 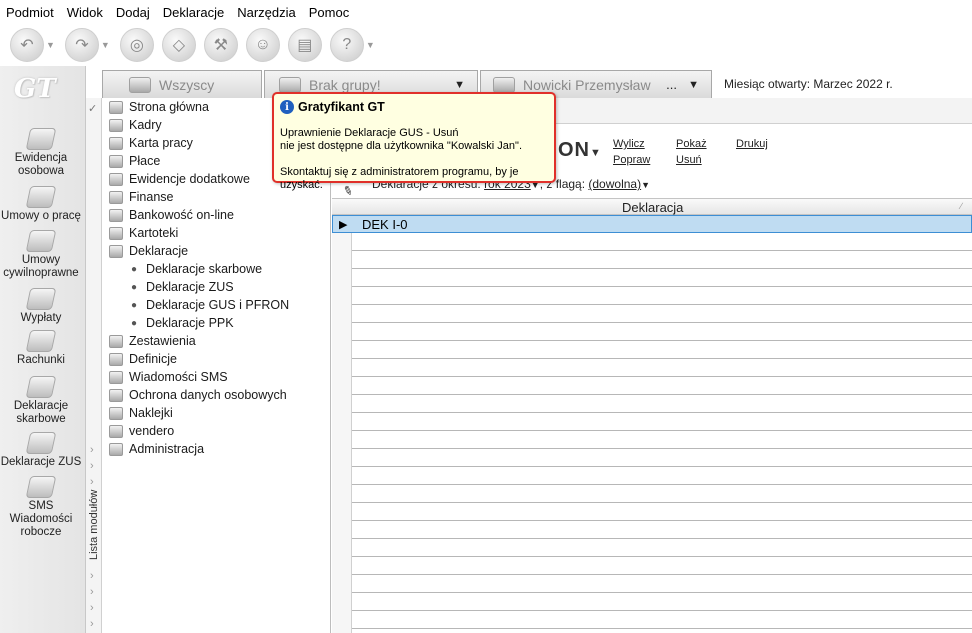 What do you see at coordinates (614, 184) in the screenshot?
I see `flag-select: (dowolna)` at bounding box center [614, 184].